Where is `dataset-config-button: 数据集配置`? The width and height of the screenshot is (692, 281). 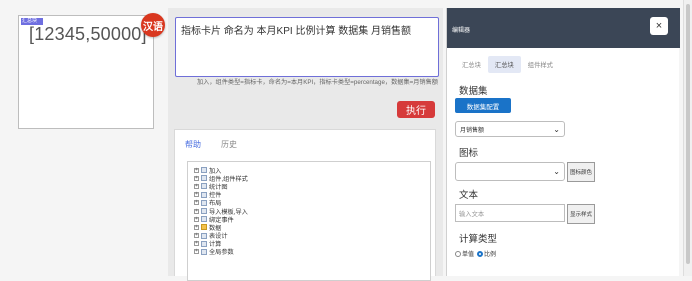
dataset-config-button: 数据集配置 is located at coordinates (483, 105).